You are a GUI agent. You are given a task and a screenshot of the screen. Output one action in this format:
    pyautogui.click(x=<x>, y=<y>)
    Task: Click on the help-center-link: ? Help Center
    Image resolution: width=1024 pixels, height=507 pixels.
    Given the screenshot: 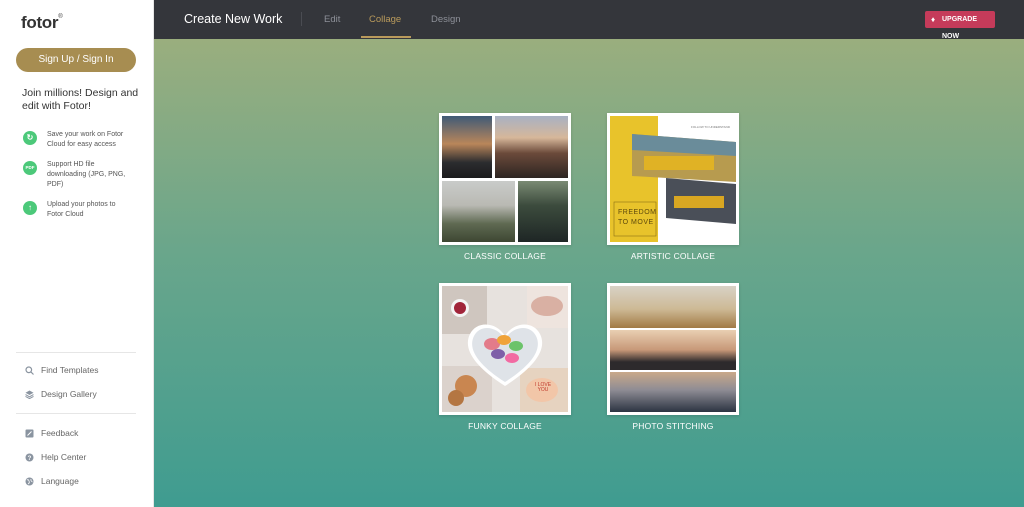 What is the action you would take?
    pyautogui.click(x=55, y=457)
    